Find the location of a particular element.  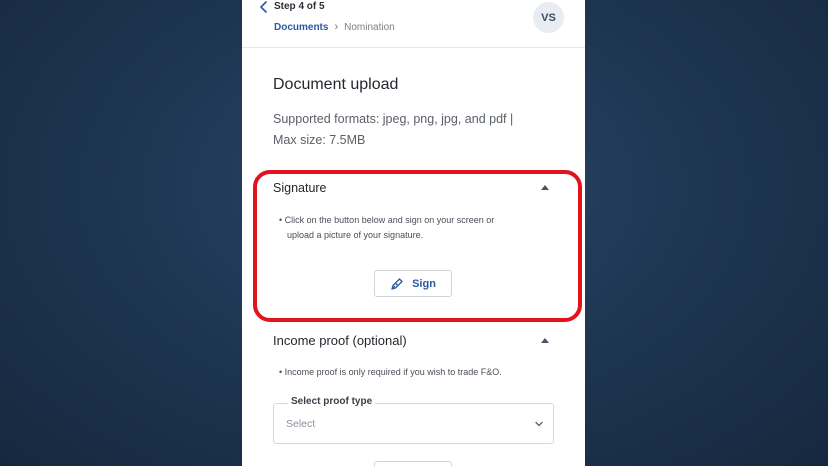

proof-type-select: Select proof type Select is located at coordinates (413, 420).